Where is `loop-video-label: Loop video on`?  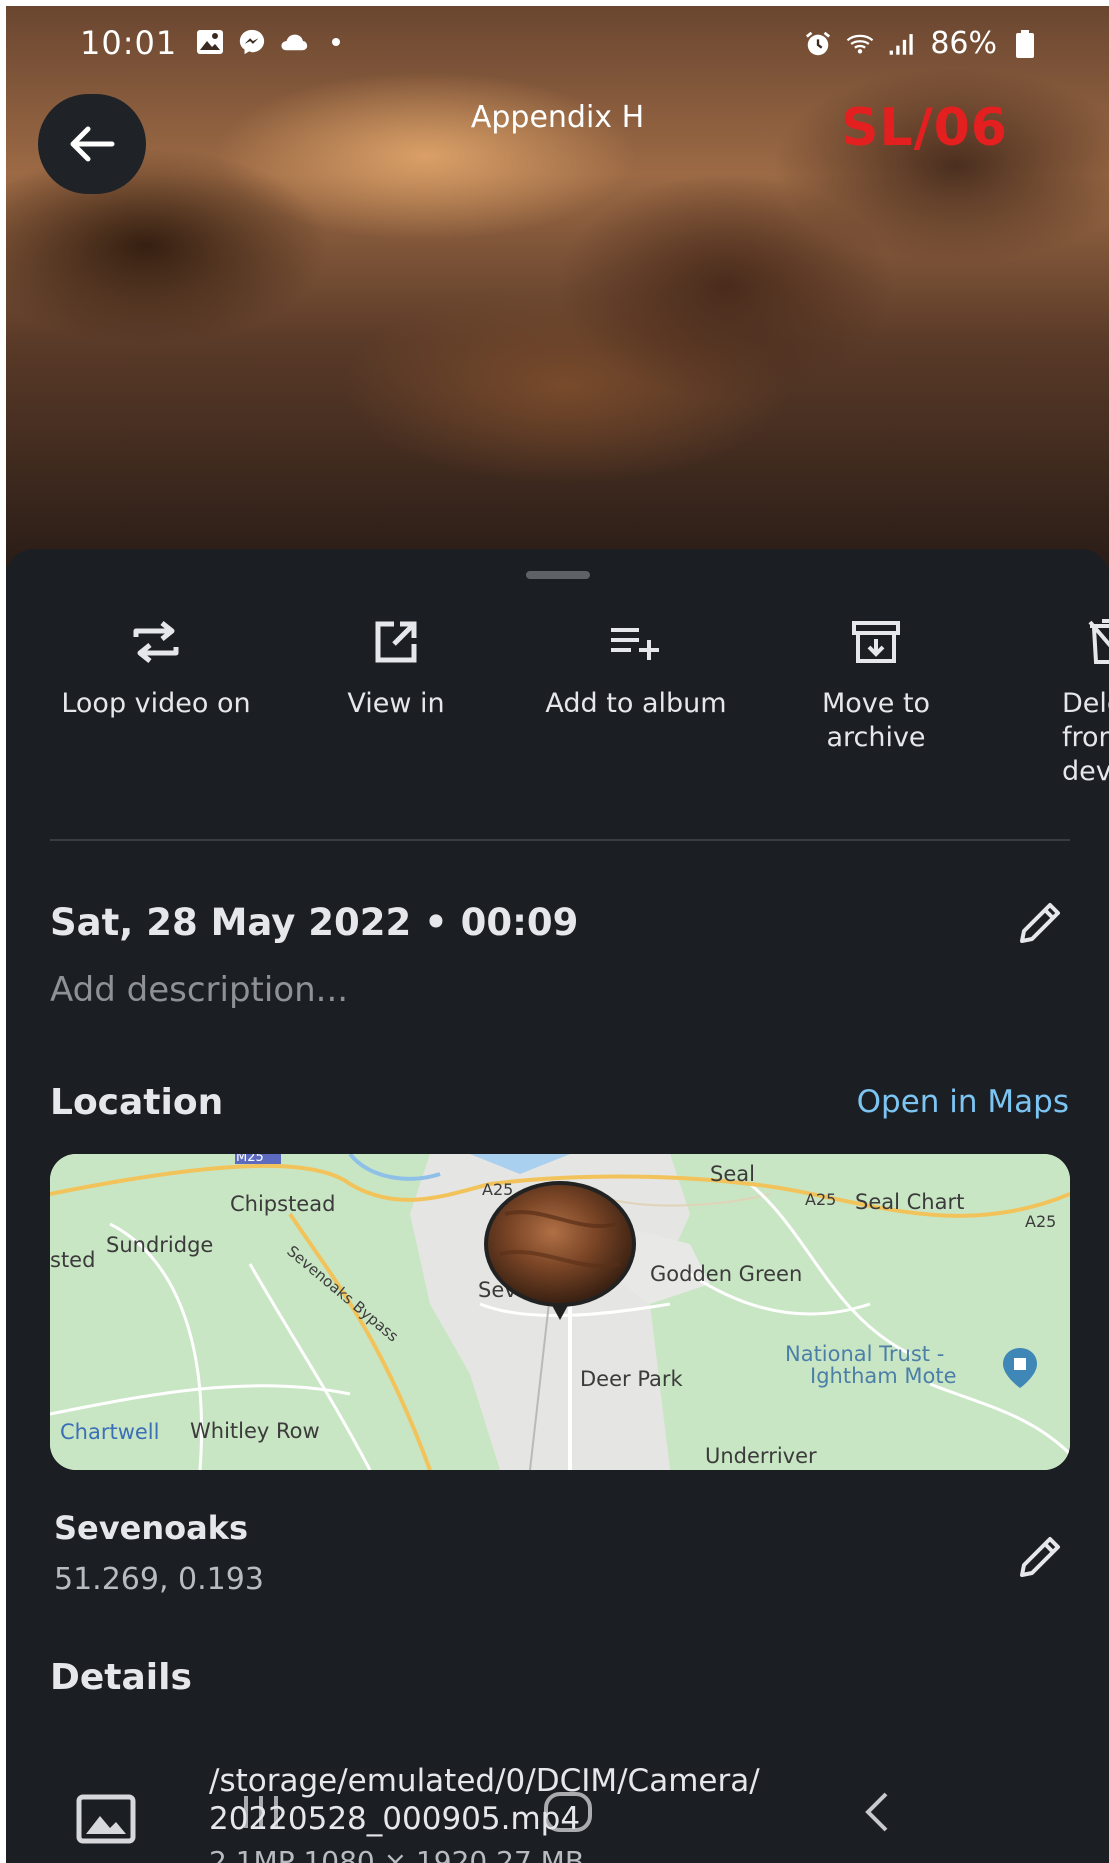 loop-video-label: Loop video on is located at coordinates (156, 703).